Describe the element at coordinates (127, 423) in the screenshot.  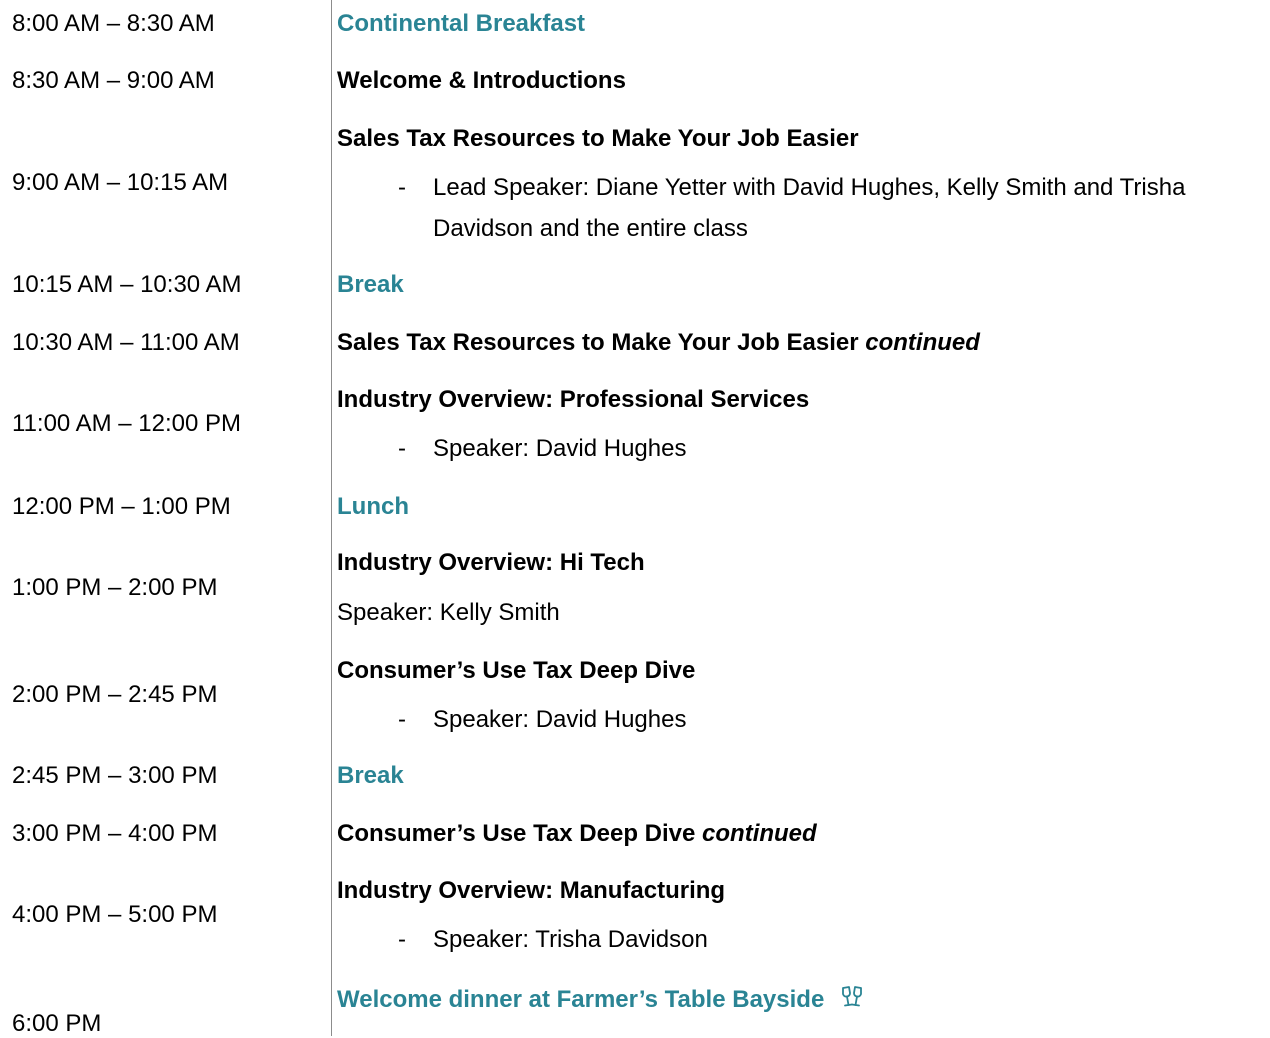
I see `time-slot: 11:00 AM – 12:00 PM` at that location.